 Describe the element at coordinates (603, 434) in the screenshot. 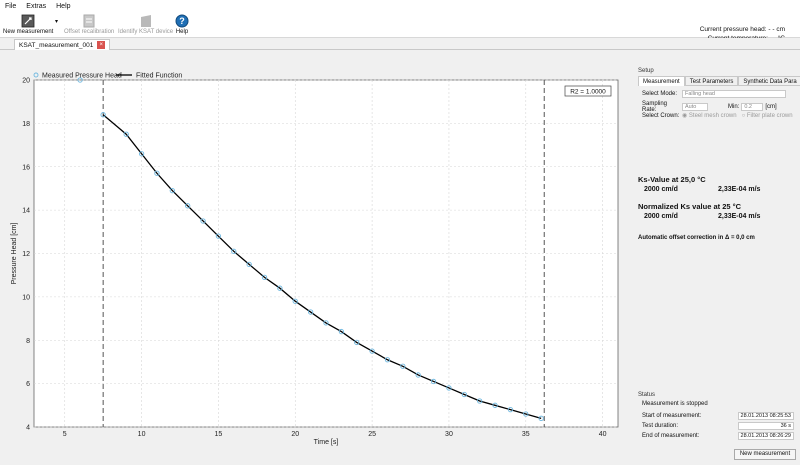

I see `x-tick-label: 40` at that location.